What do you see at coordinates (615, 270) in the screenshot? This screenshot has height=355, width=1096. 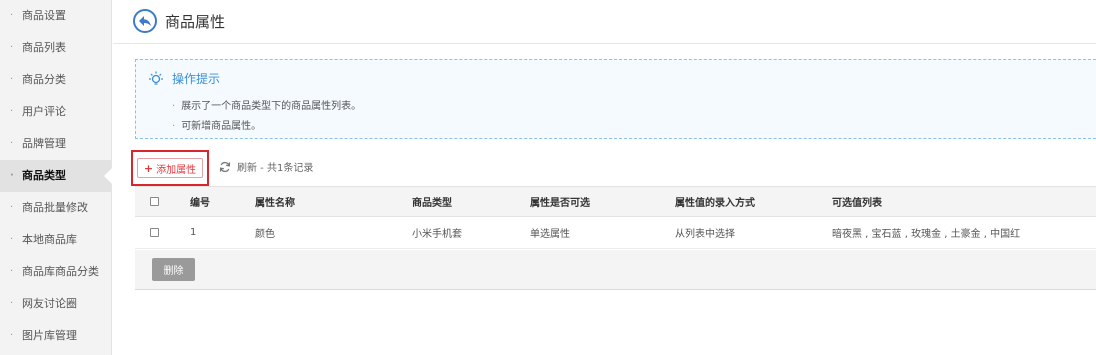 I see `table-footer: 删除` at bounding box center [615, 270].